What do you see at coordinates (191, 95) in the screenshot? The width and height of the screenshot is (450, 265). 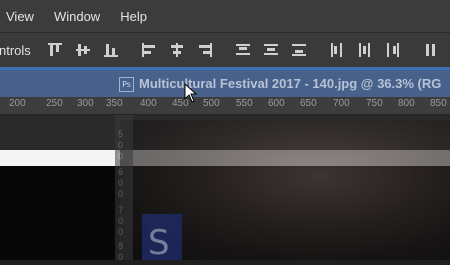 I see `mouse-pointer-icon` at bounding box center [191, 95].